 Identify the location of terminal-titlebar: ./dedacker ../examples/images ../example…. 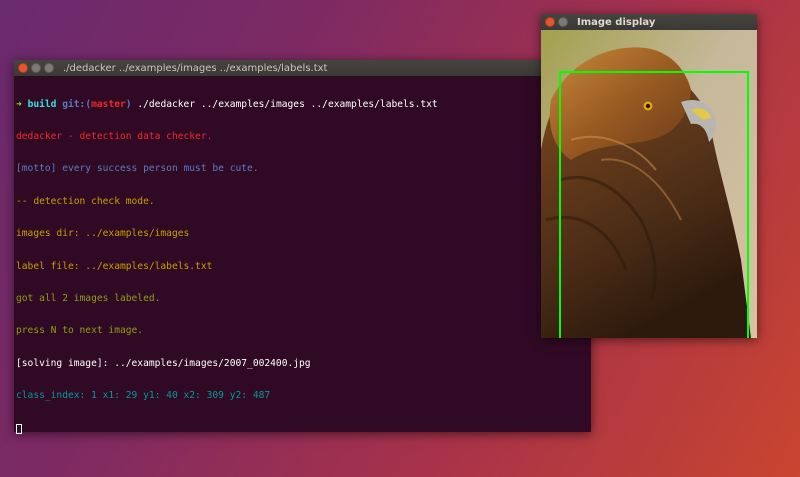
(302, 68).